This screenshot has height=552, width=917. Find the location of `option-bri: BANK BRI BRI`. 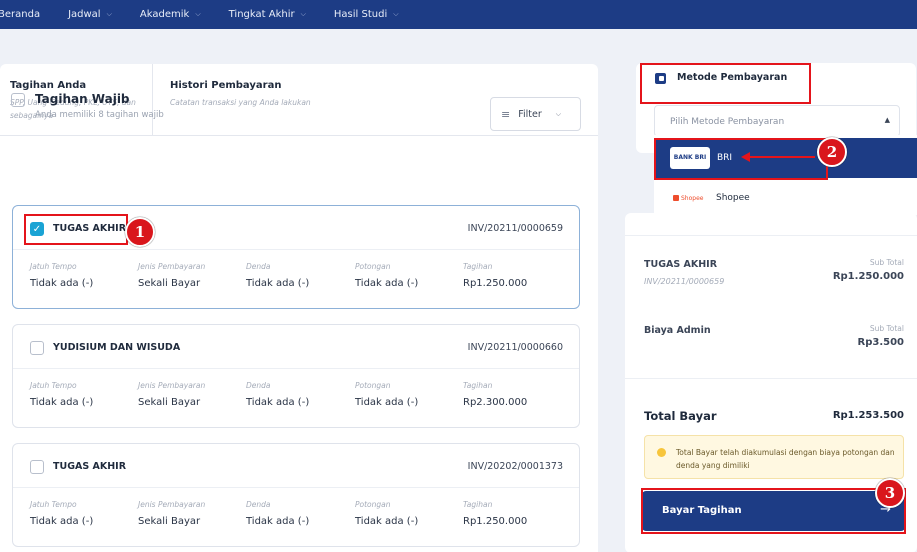

option-bri: BANK BRI BRI is located at coordinates (785, 158).